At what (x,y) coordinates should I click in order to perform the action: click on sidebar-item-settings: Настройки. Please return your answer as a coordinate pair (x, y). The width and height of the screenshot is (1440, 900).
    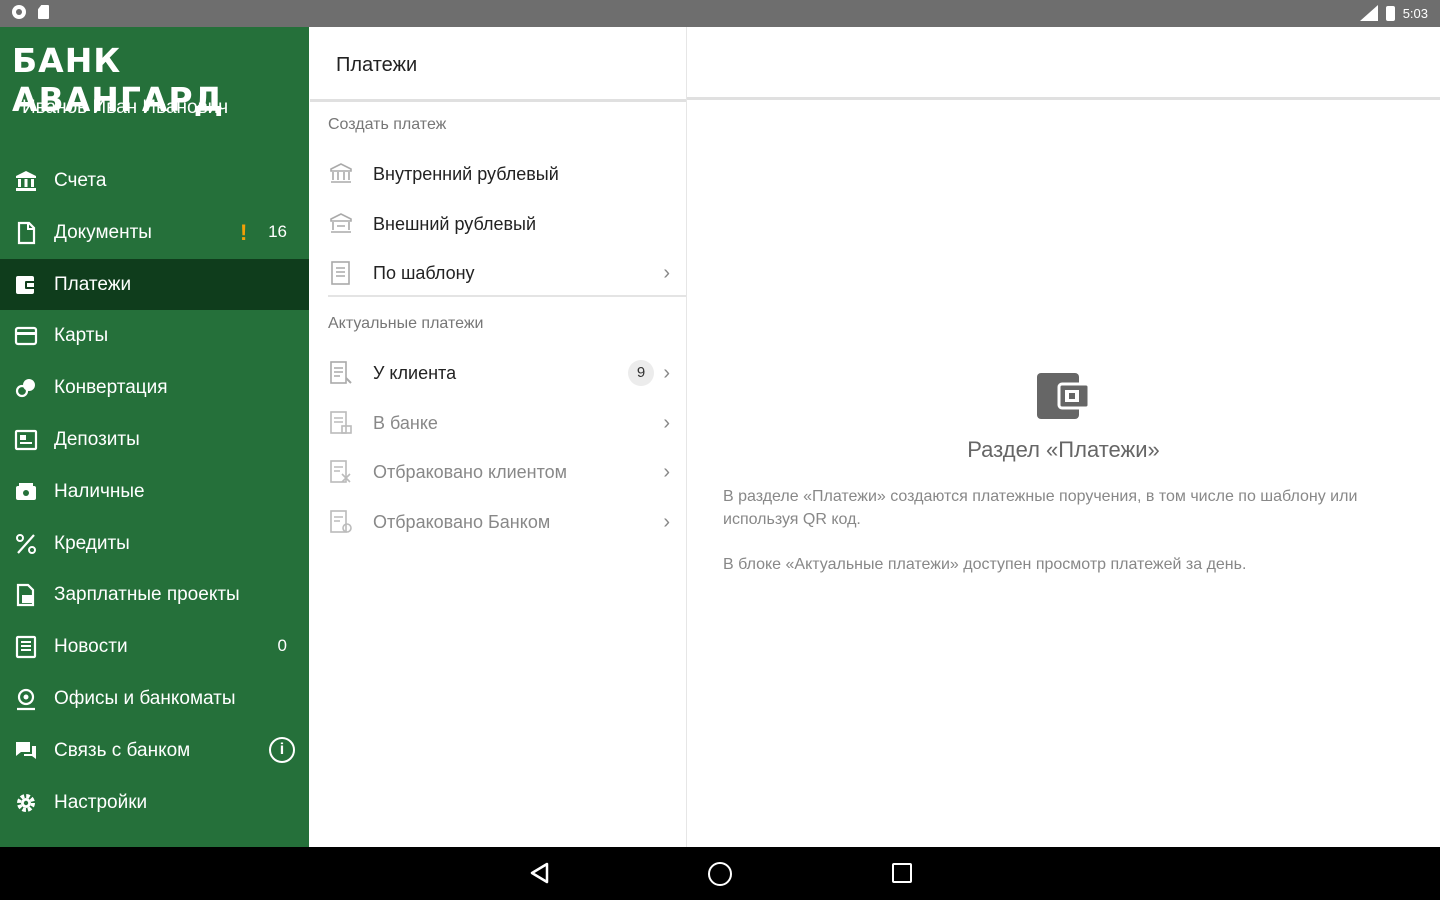
    Looking at the image, I should click on (154, 803).